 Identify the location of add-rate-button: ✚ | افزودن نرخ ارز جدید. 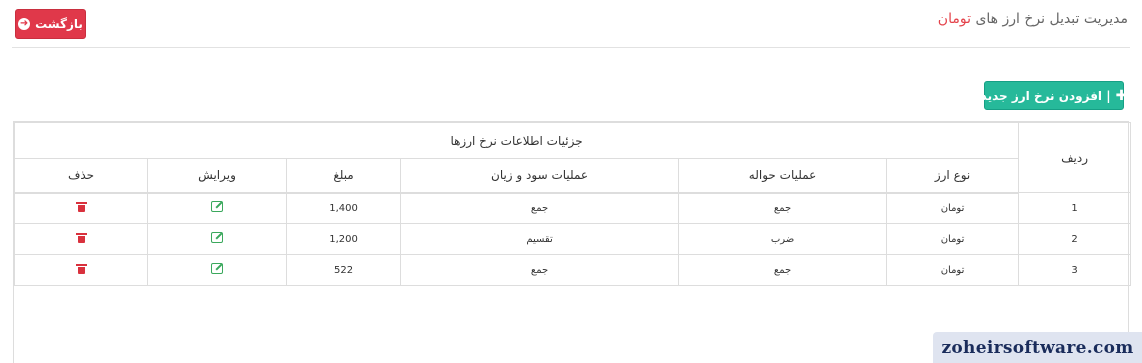
(1053, 95).